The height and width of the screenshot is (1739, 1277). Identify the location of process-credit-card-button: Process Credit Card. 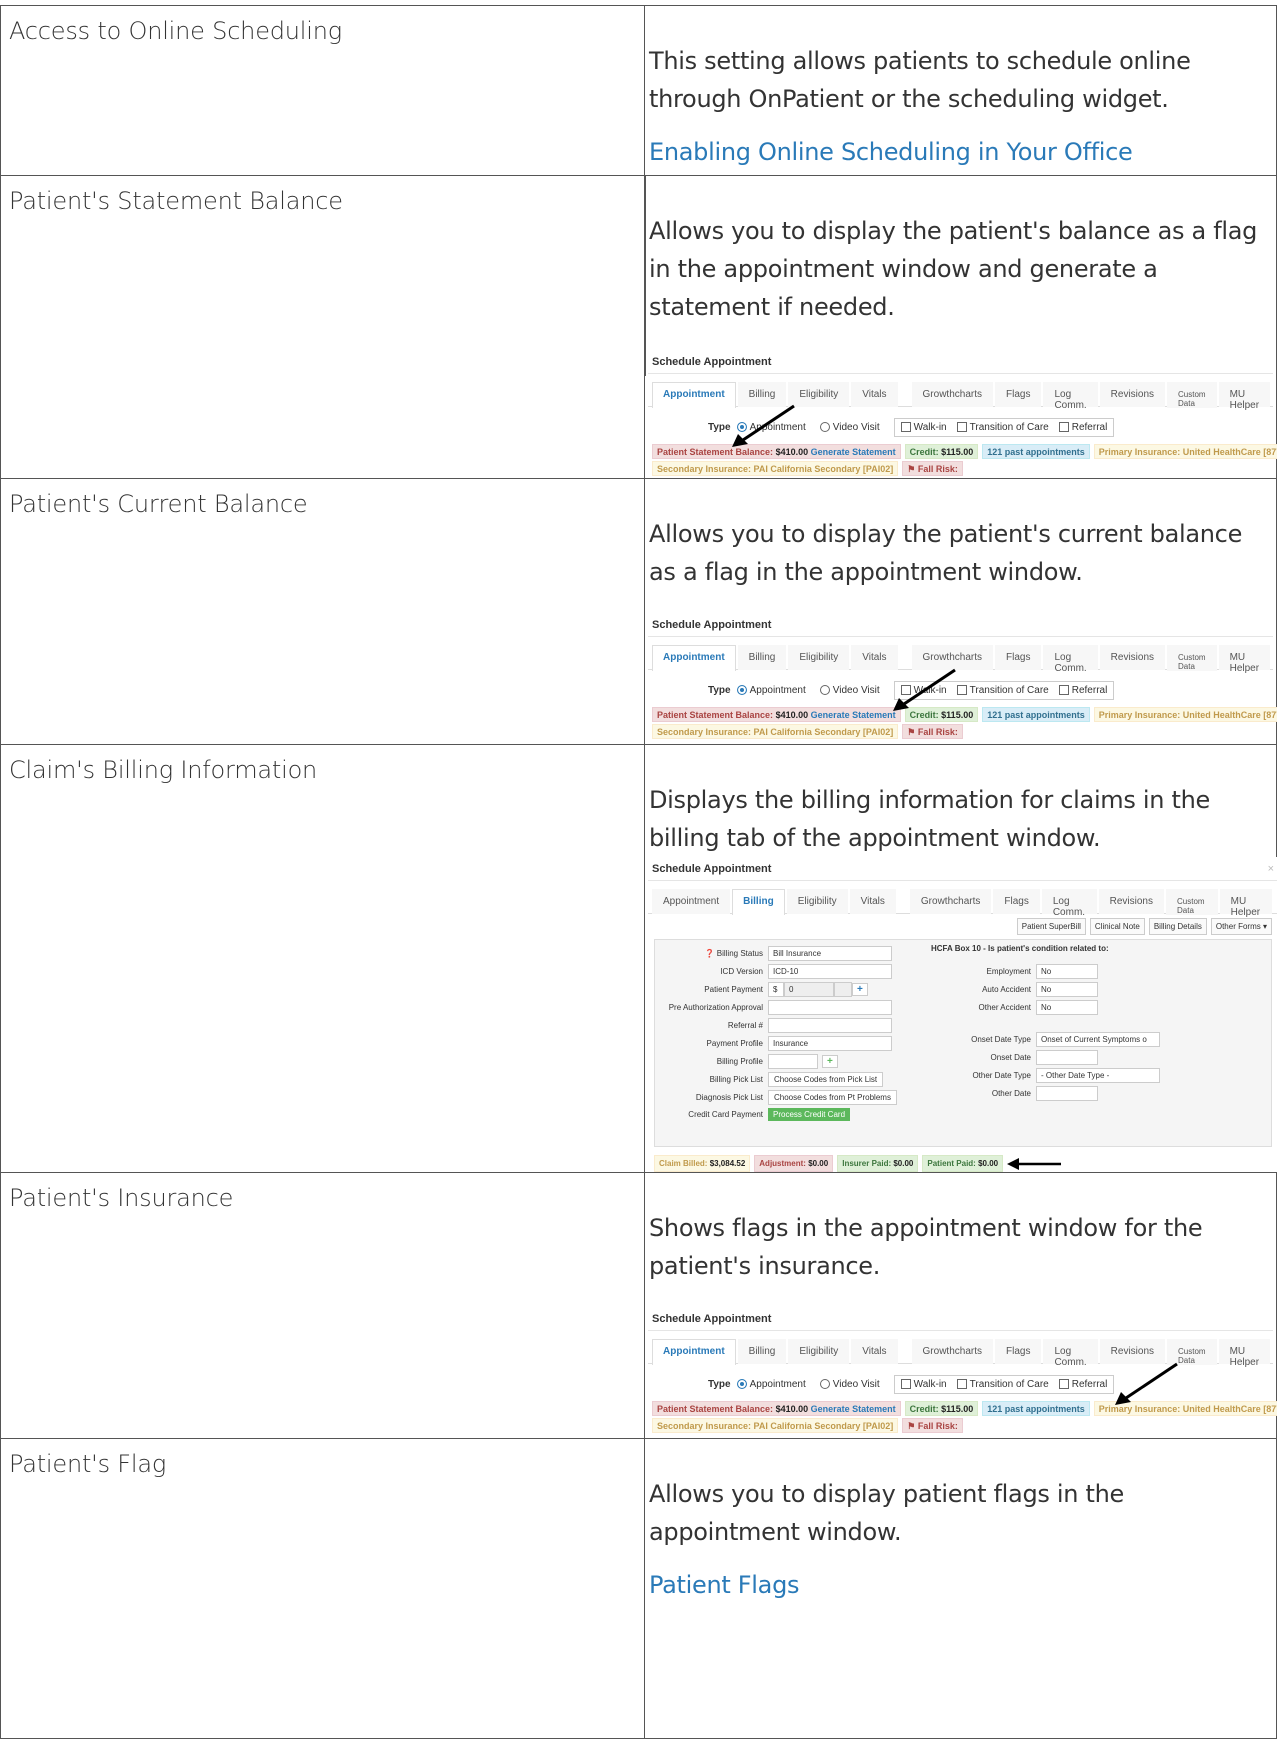
(809, 1114).